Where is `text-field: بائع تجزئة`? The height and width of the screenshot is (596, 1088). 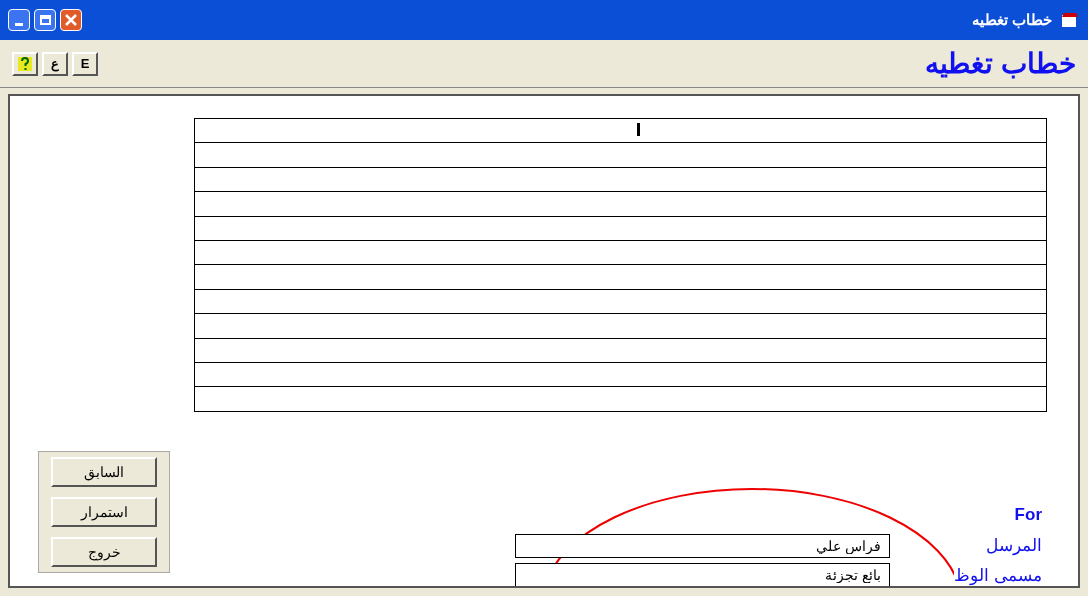
text-field: بائع تجزئة is located at coordinates (702, 574).